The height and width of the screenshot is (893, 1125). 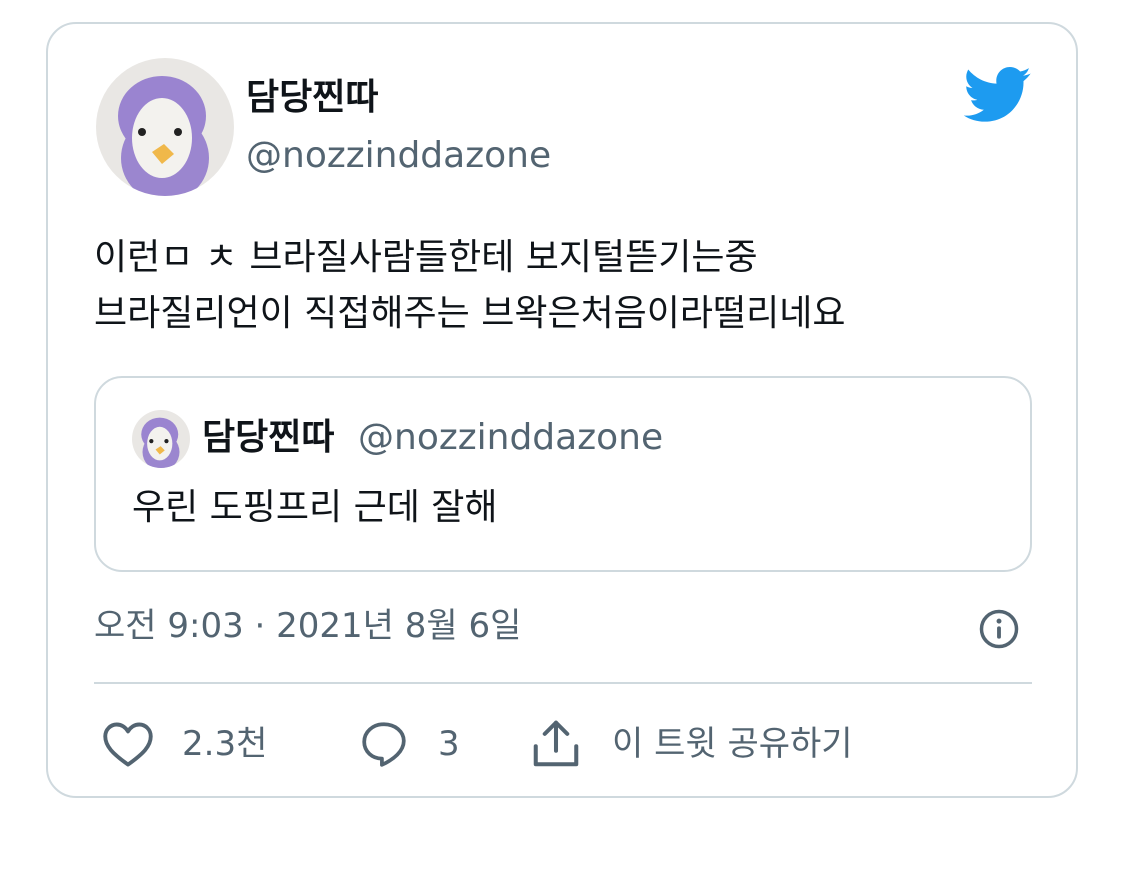 What do you see at coordinates (398, 156) in the screenshot?
I see `author-handle: @nozzinddazone` at bounding box center [398, 156].